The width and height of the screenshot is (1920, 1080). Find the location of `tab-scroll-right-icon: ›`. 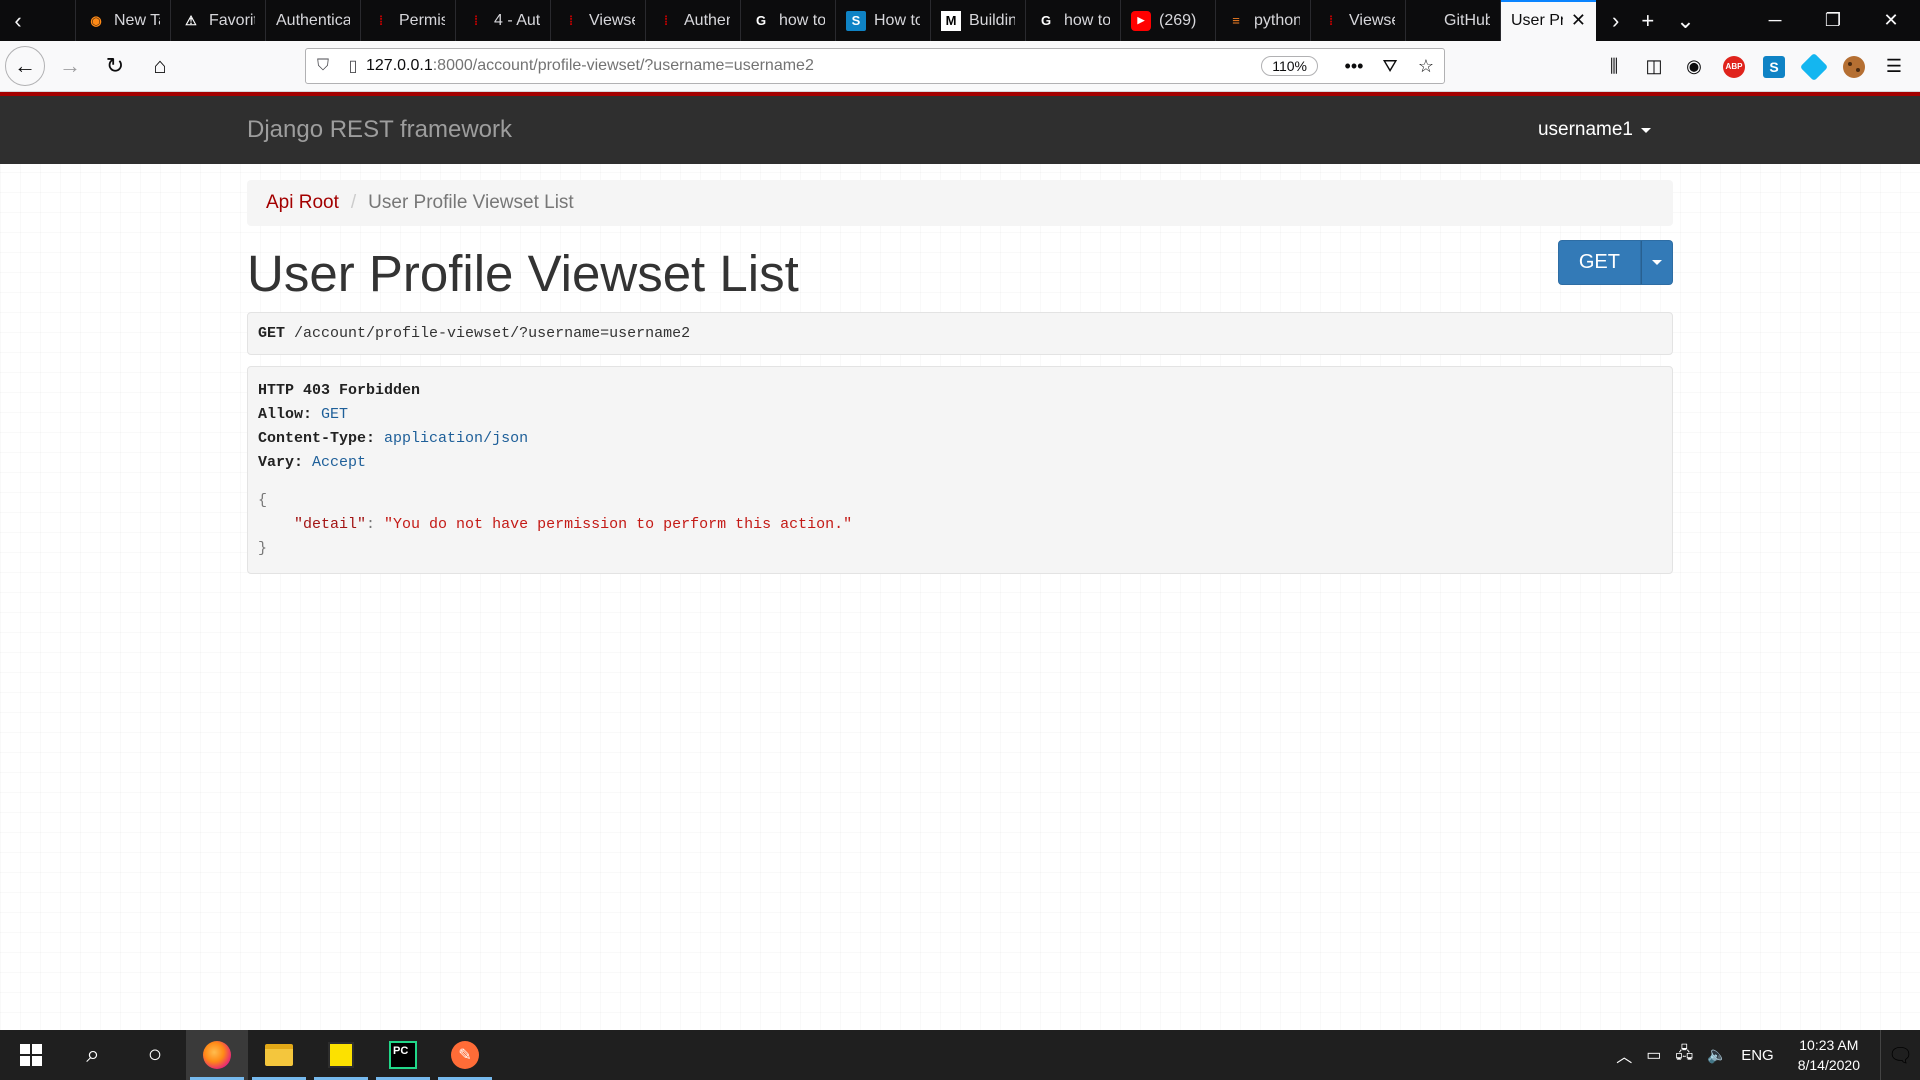

tab-scroll-right-icon: › is located at coordinates (1615, 21).